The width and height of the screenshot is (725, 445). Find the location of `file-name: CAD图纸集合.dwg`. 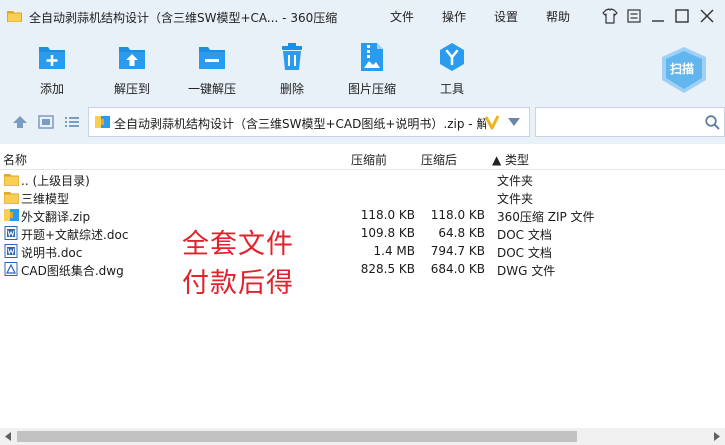

file-name: CAD图纸集合.dwg is located at coordinates (72, 271).